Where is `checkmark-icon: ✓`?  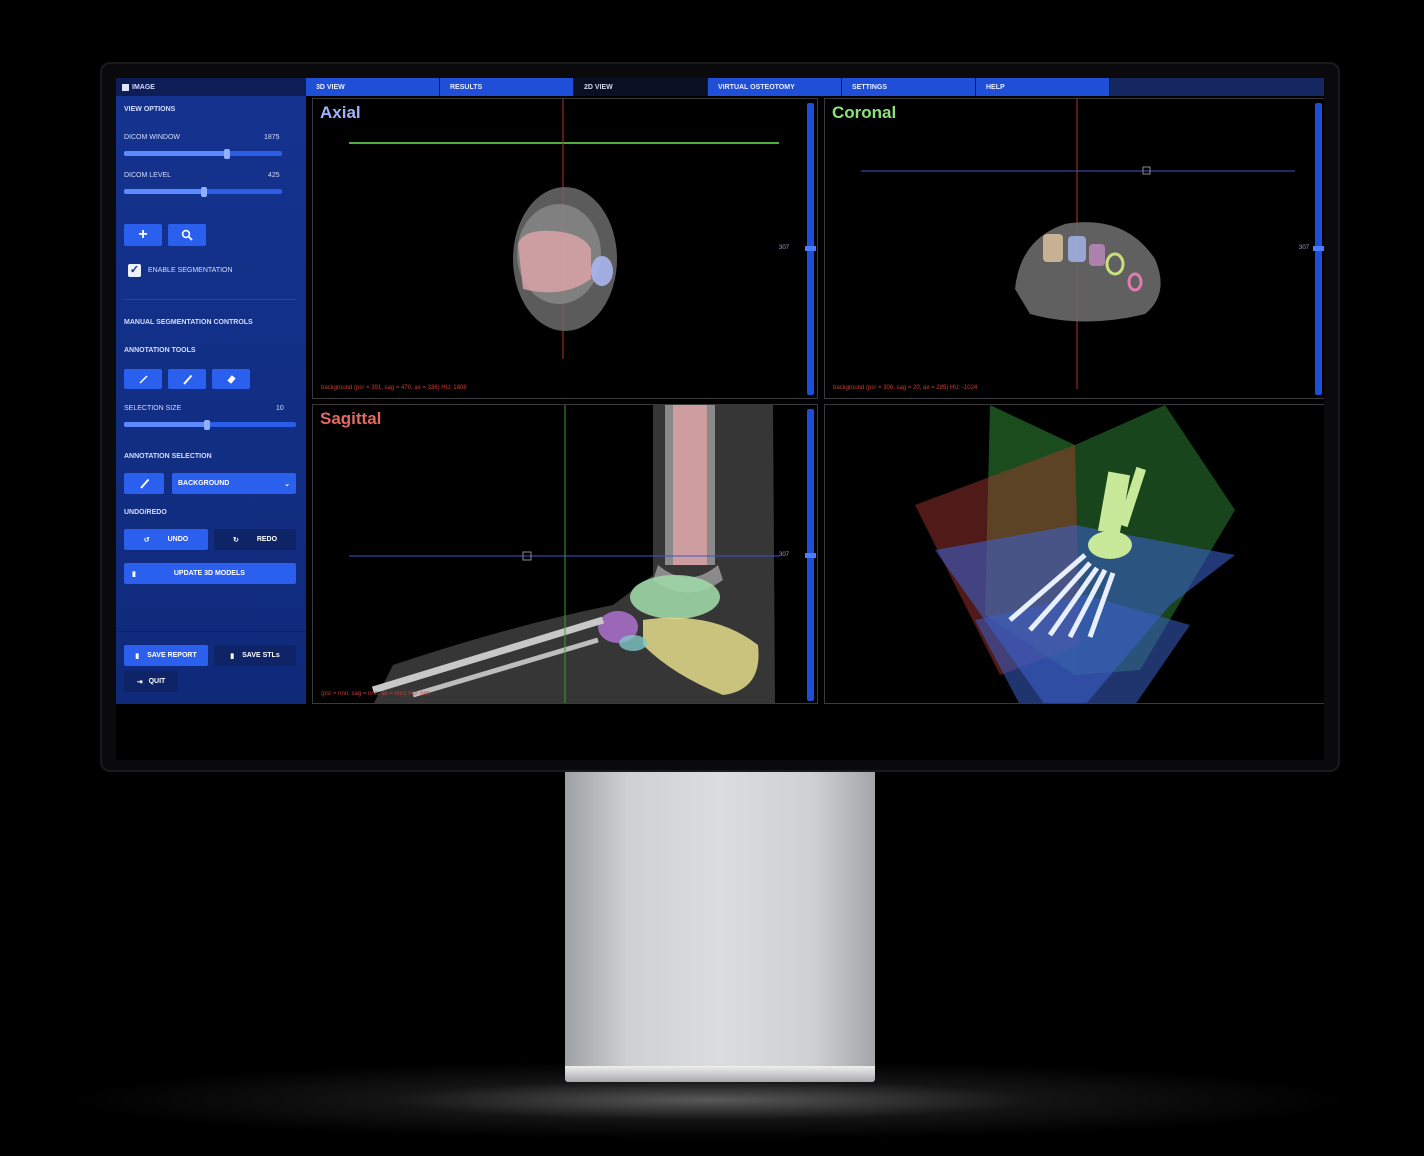 checkmark-icon: ✓ is located at coordinates (134, 270).